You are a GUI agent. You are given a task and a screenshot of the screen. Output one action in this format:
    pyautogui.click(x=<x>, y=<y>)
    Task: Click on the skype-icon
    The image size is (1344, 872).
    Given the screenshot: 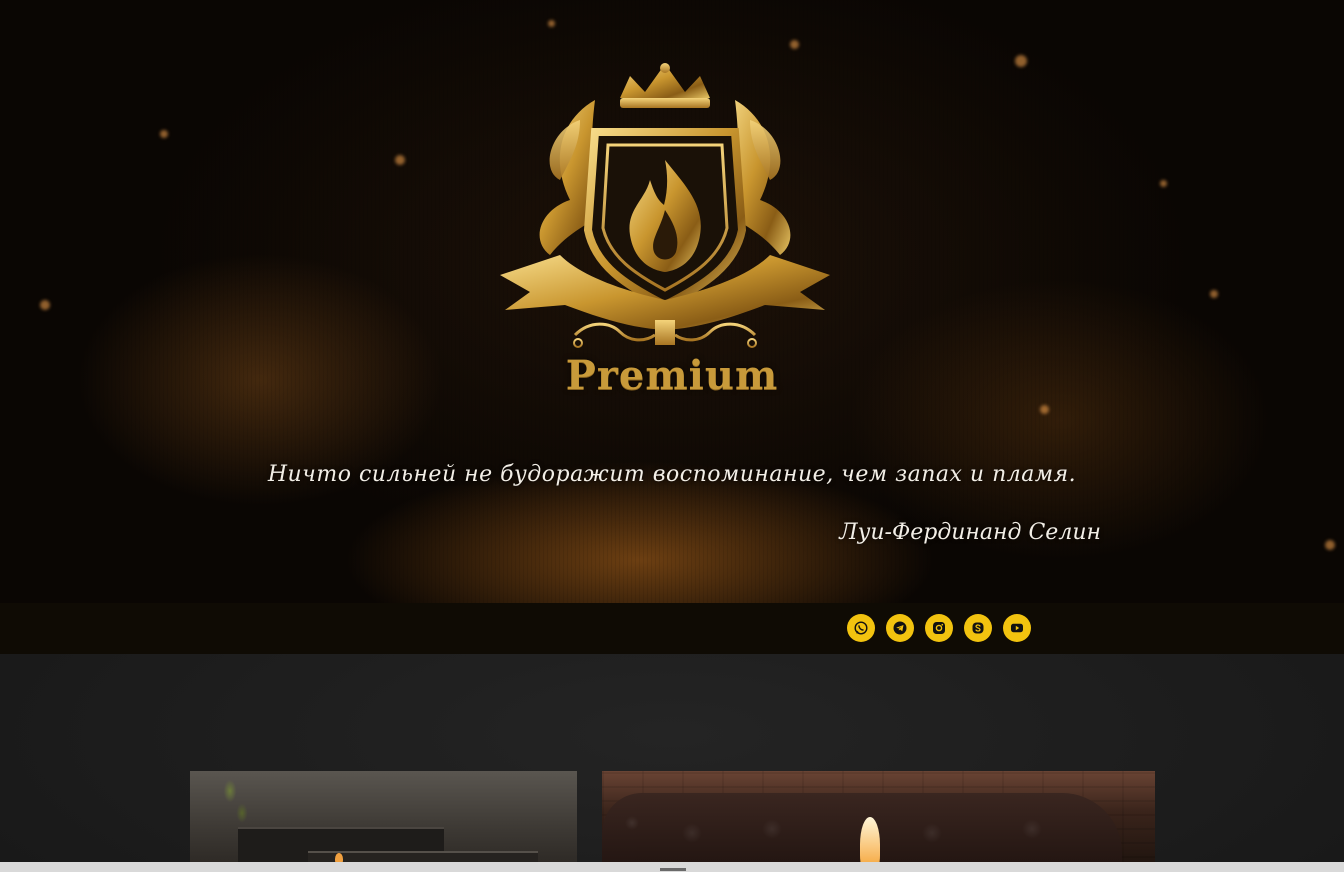 What is the action you would take?
    pyautogui.click(x=978, y=628)
    